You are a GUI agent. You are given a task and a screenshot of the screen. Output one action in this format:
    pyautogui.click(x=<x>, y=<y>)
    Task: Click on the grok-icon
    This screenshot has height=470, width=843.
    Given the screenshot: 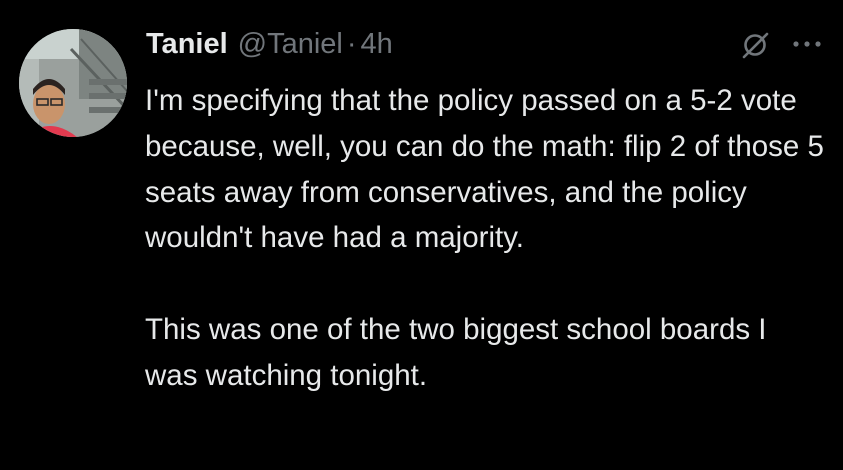 What is the action you would take?
    pyautogui.click(x=755, y=45)
    